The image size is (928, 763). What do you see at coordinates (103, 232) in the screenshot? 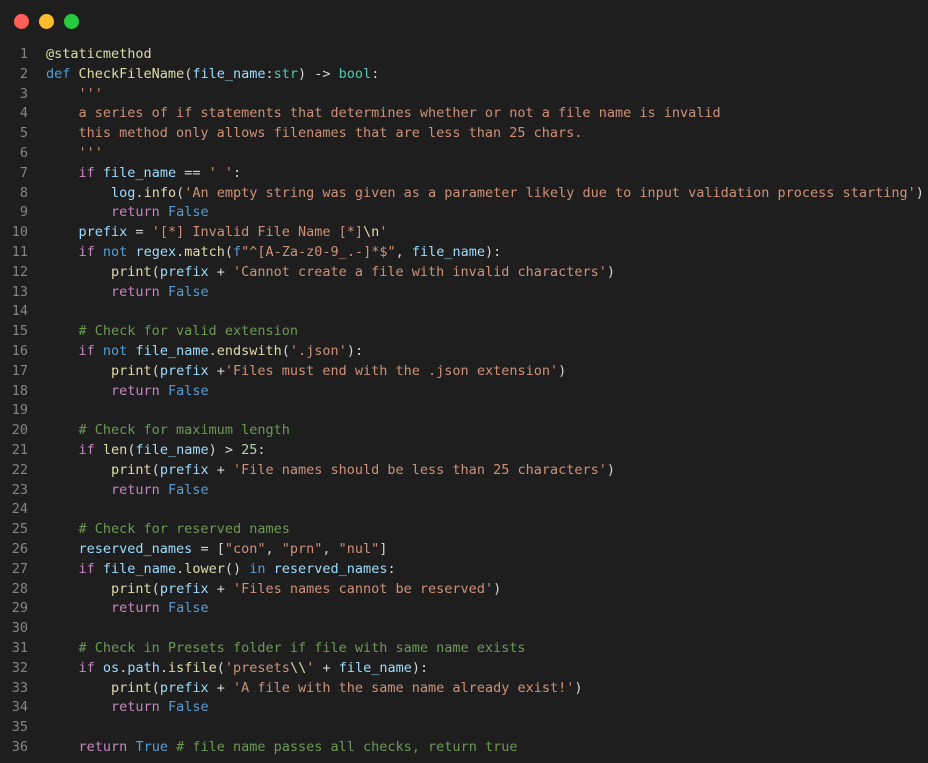
I see `code-token: prefix` at bounding box center [103, 232].